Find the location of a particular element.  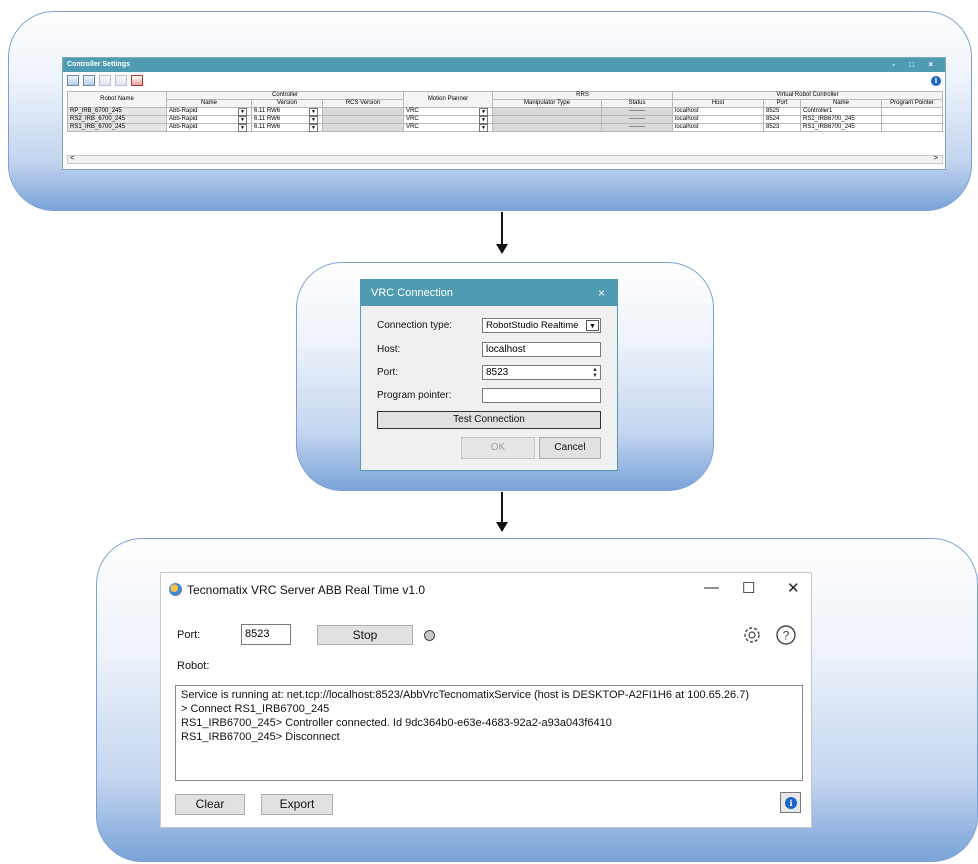

controller-settings-toolbar: i is located at coordinates (504, 81).